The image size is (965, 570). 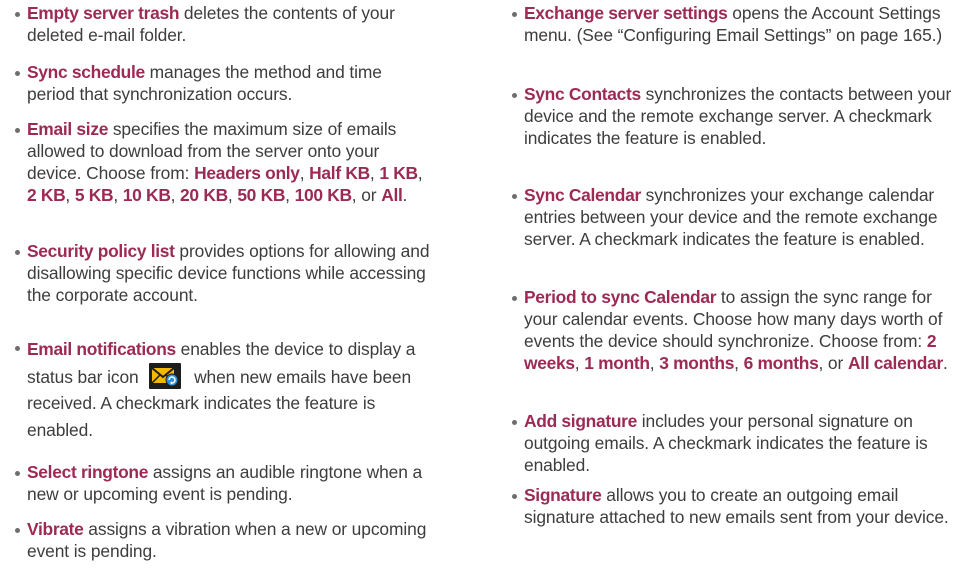 What do you see at coordinates (339, 173) in the screenshot?
I see `option-half-kb: Half KB` at bounding box center [339, 173].